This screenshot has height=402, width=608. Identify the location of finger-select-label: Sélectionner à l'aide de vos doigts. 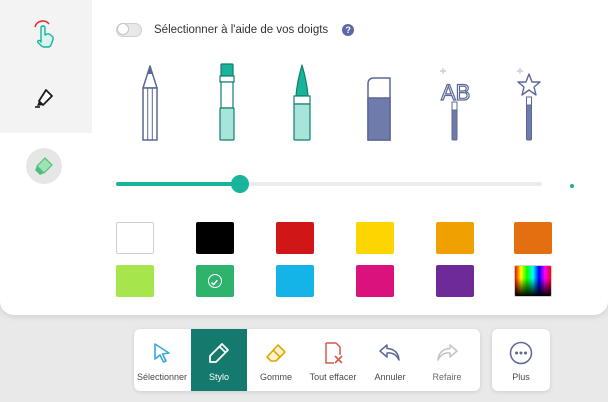
(241, 30).